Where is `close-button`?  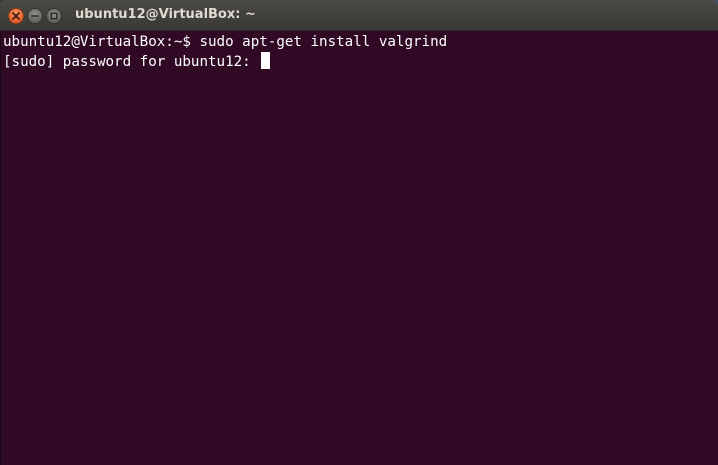
close-button is located at coordinates (16, 16).